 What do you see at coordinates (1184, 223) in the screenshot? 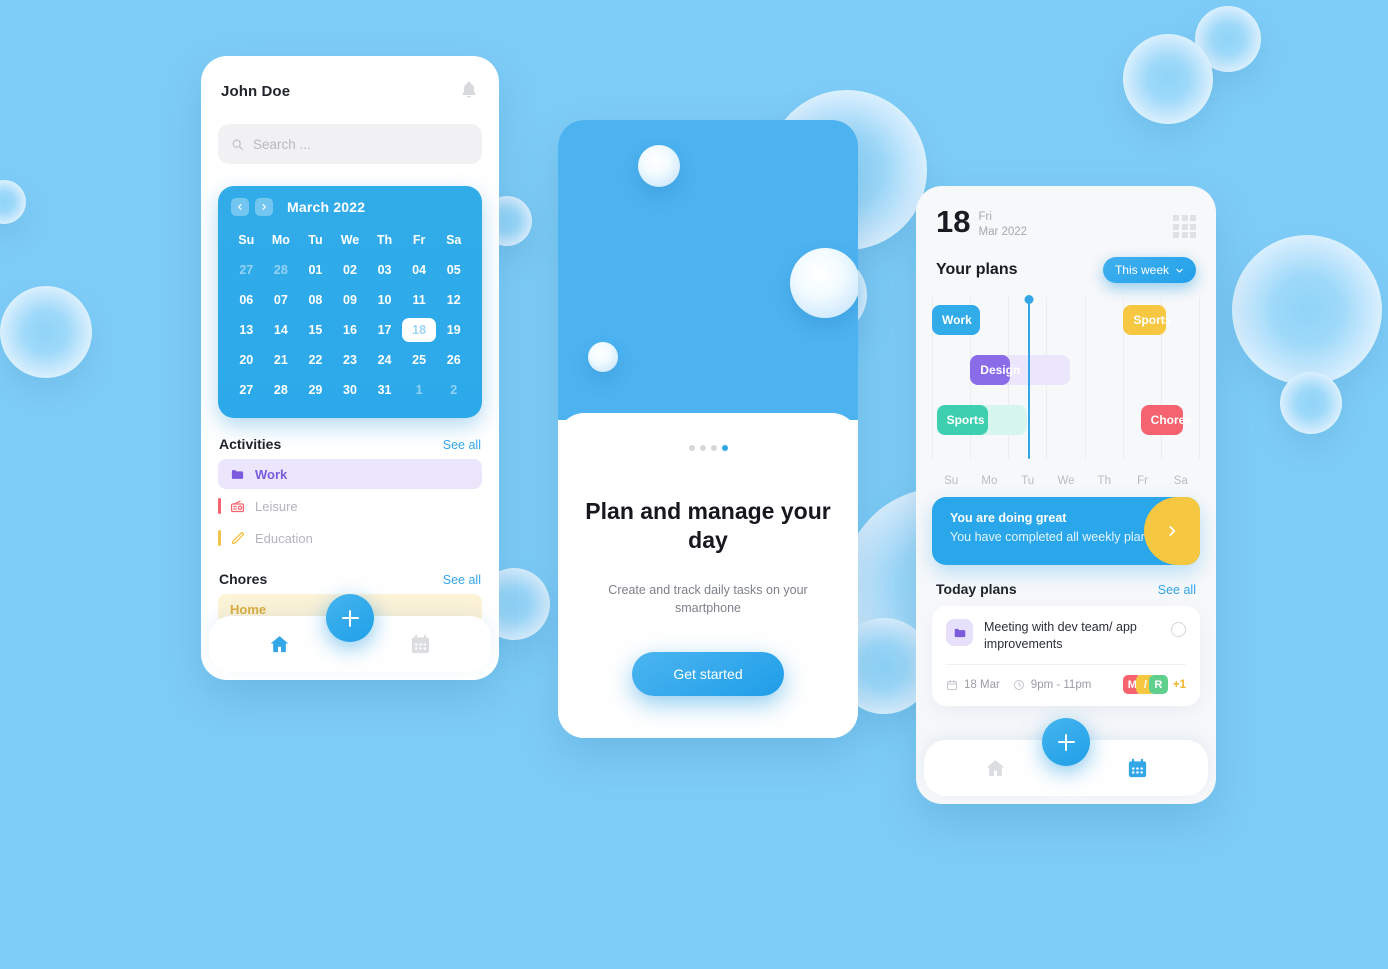
I see `grid-icon` at bounding box center [1184, 223].